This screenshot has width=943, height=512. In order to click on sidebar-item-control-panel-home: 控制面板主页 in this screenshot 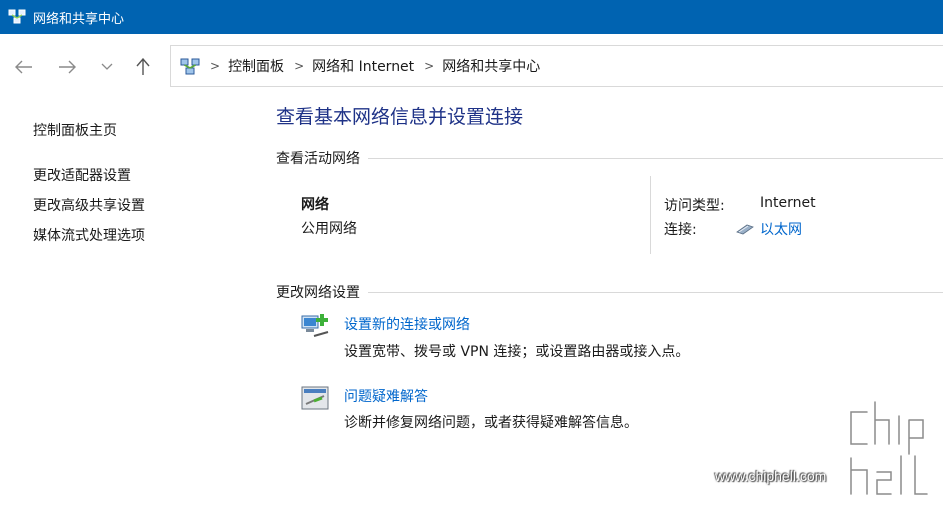, I will do `click(75, 130)`.